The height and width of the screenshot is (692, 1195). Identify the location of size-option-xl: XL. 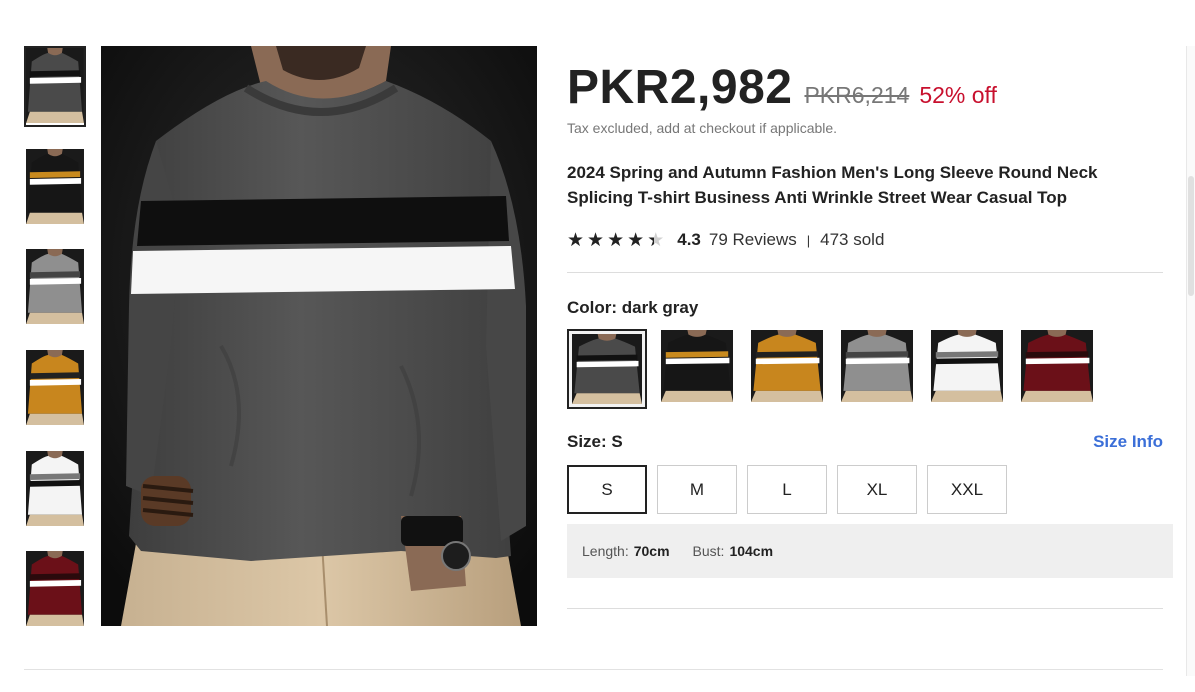
(877, 489).